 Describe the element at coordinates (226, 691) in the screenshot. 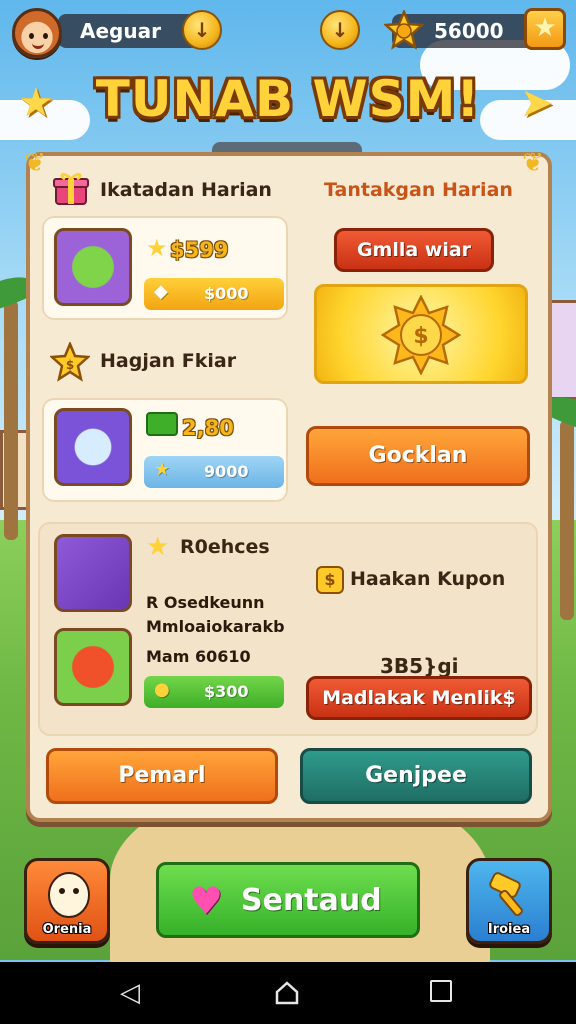

I see `task3-reward-small: $300` at that location.